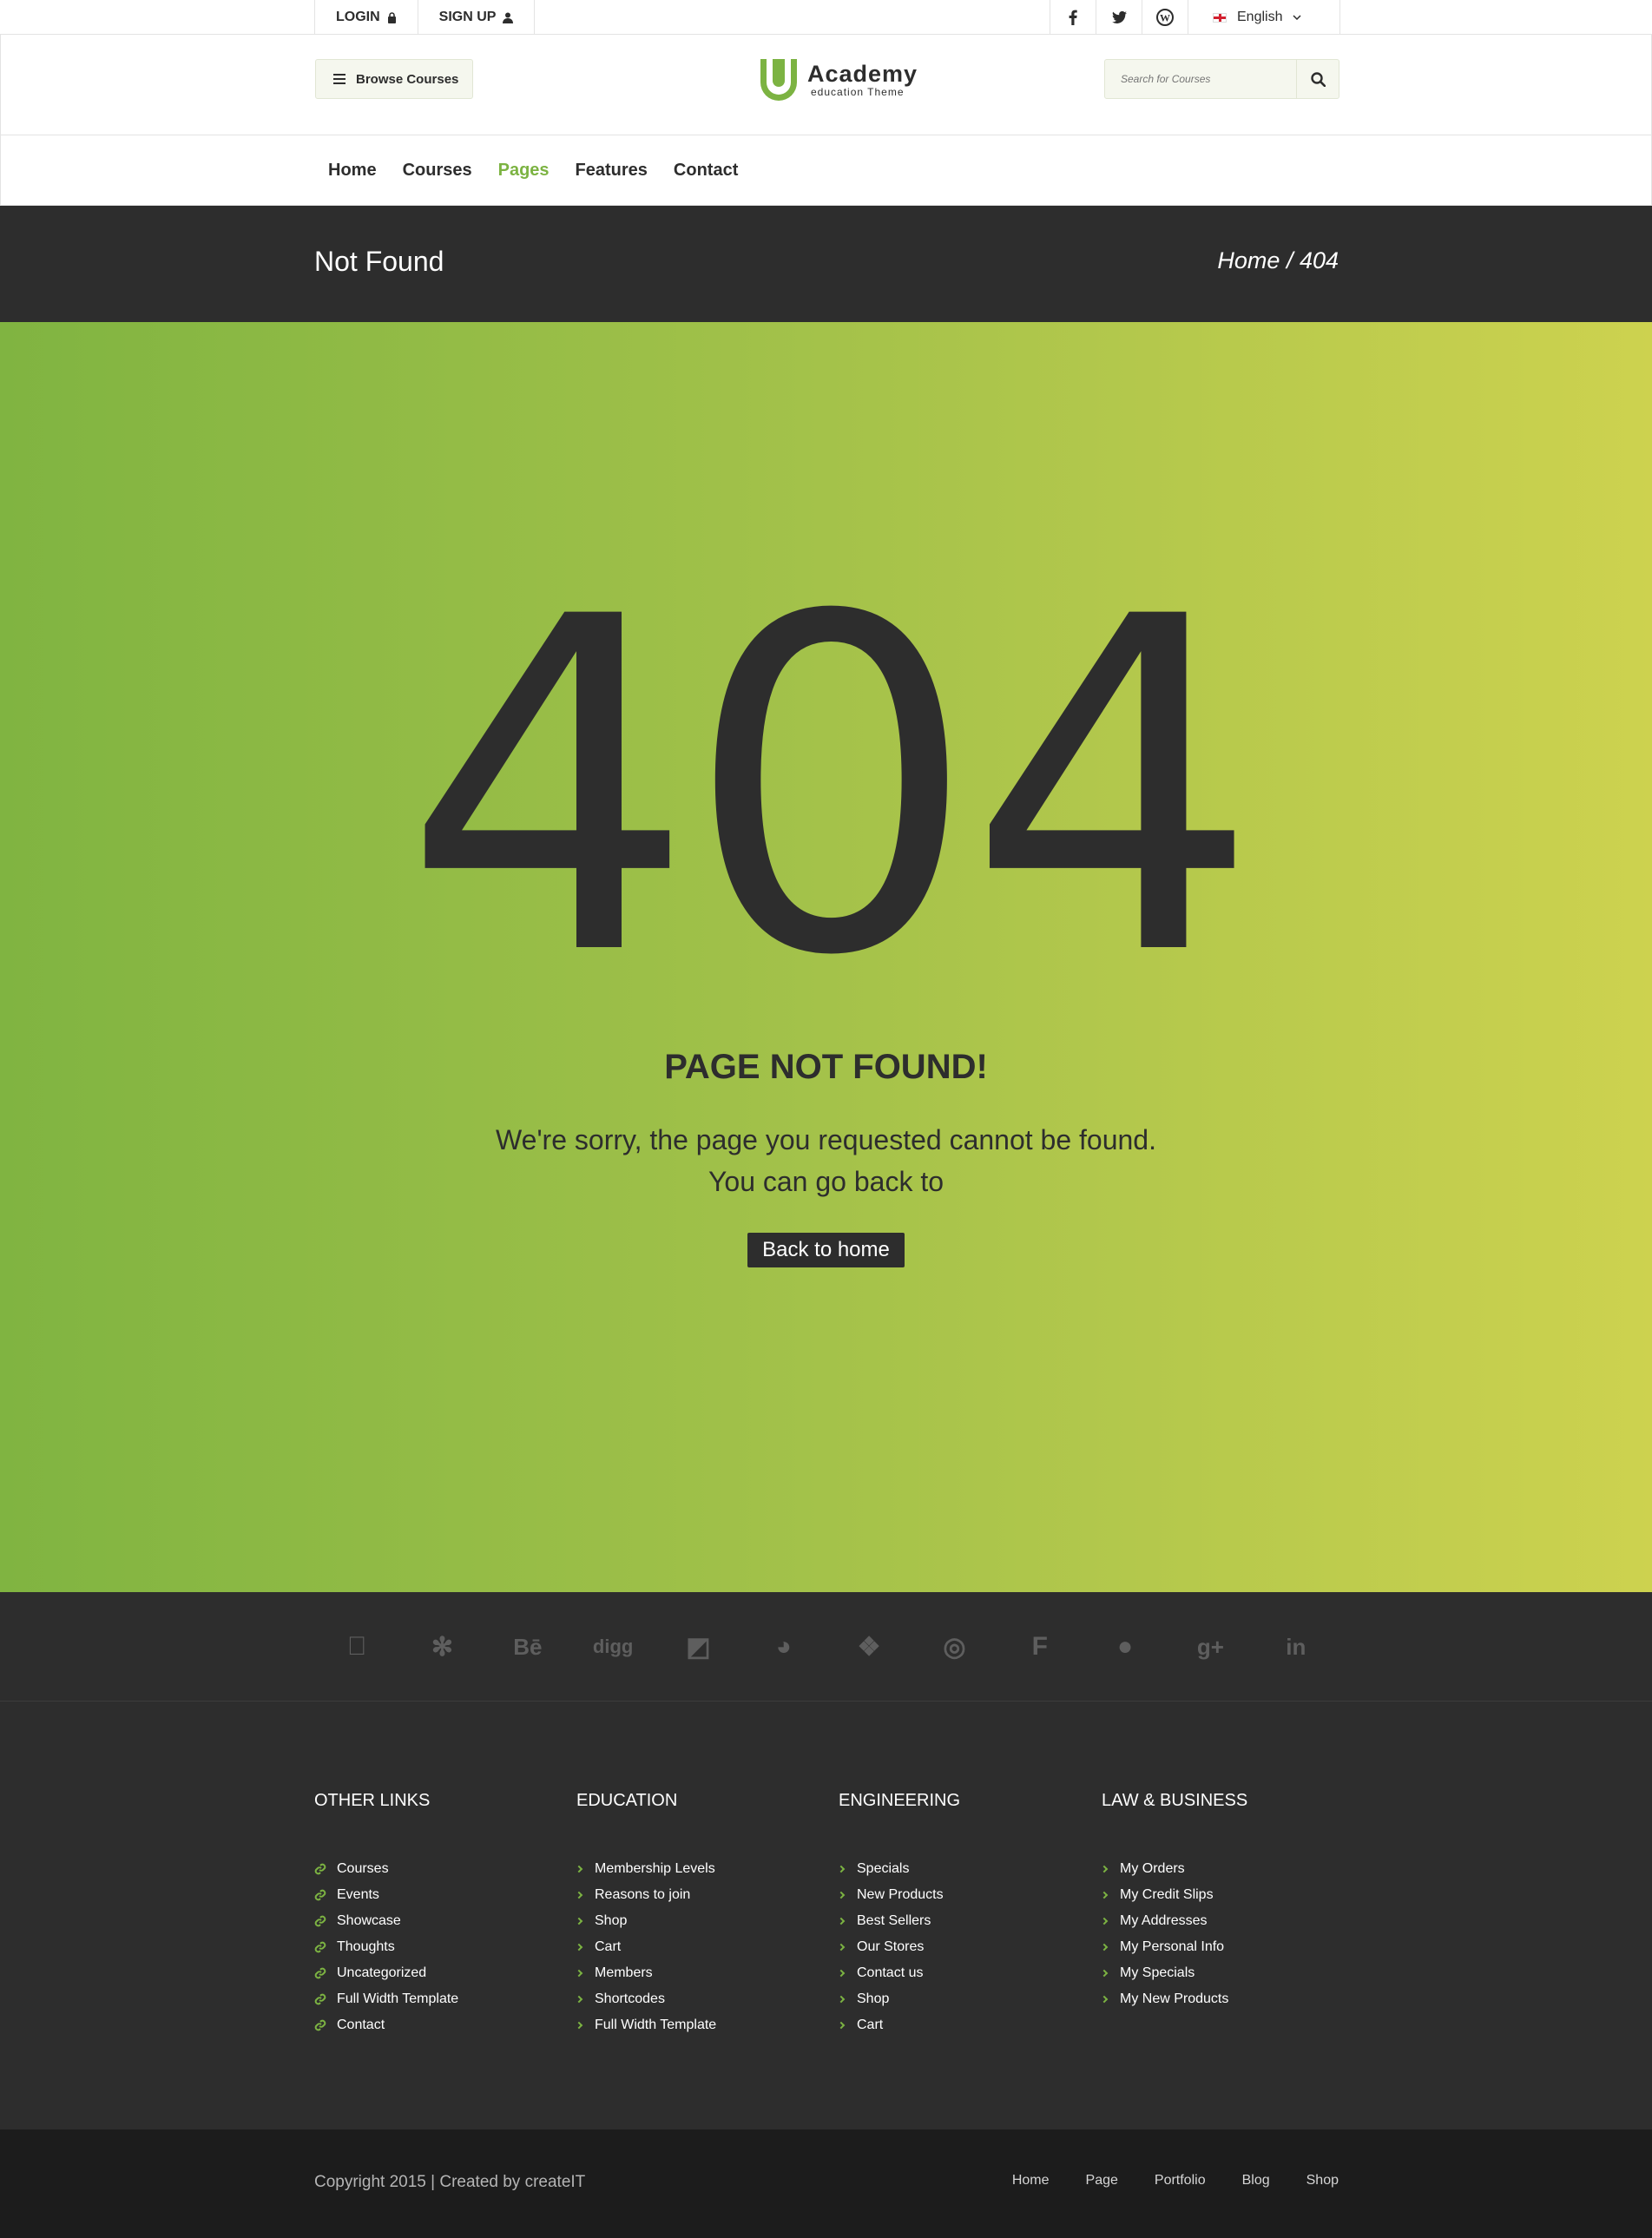 The image size is (1652, 2238). What do you see at coordinates (706, 171) in the screenshot?
I see `nav-item-contact: Contact` at bounding box center [706, 171].